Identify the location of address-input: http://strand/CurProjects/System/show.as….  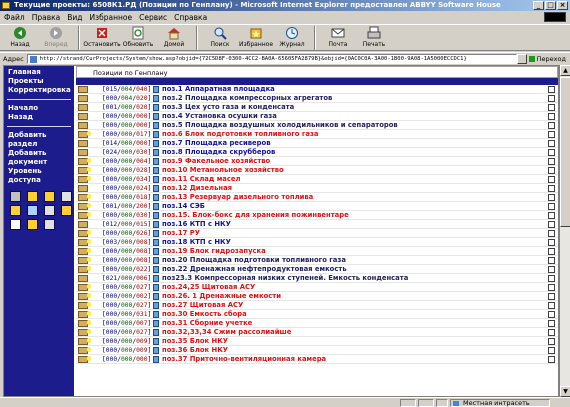
(271, 58).